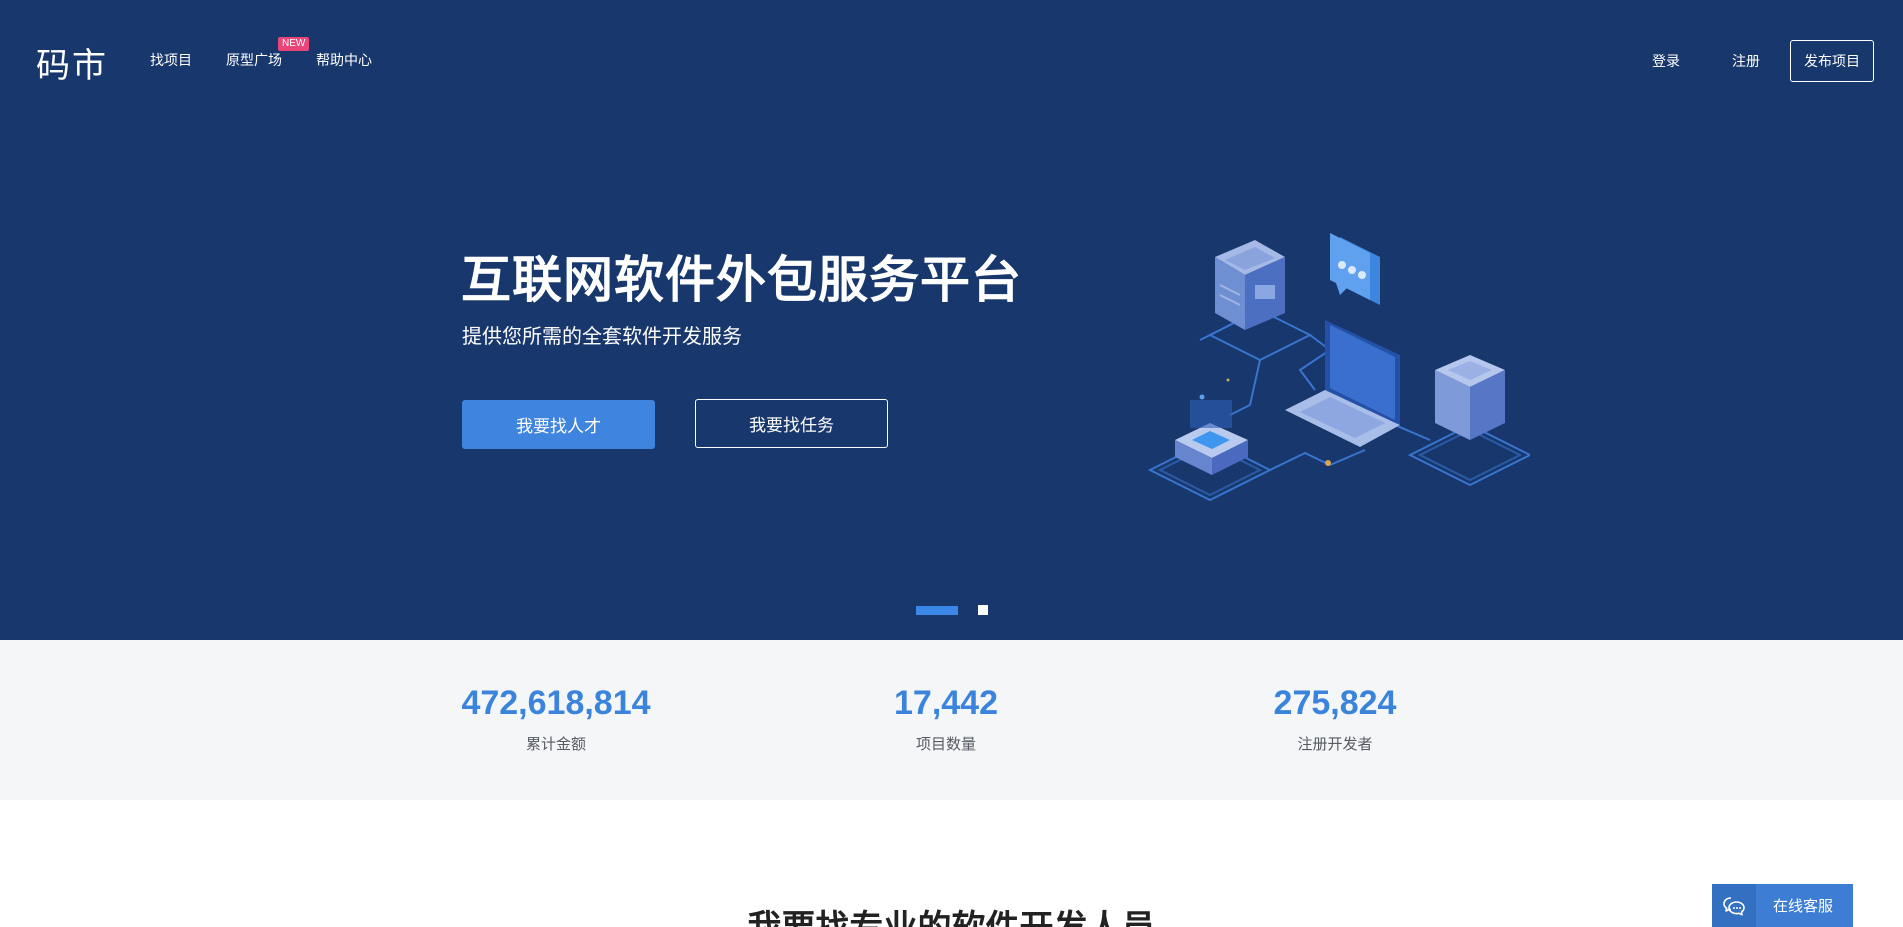  I want to click on nav-prototype-square: 原型广场 NEW, so click(268, 53).